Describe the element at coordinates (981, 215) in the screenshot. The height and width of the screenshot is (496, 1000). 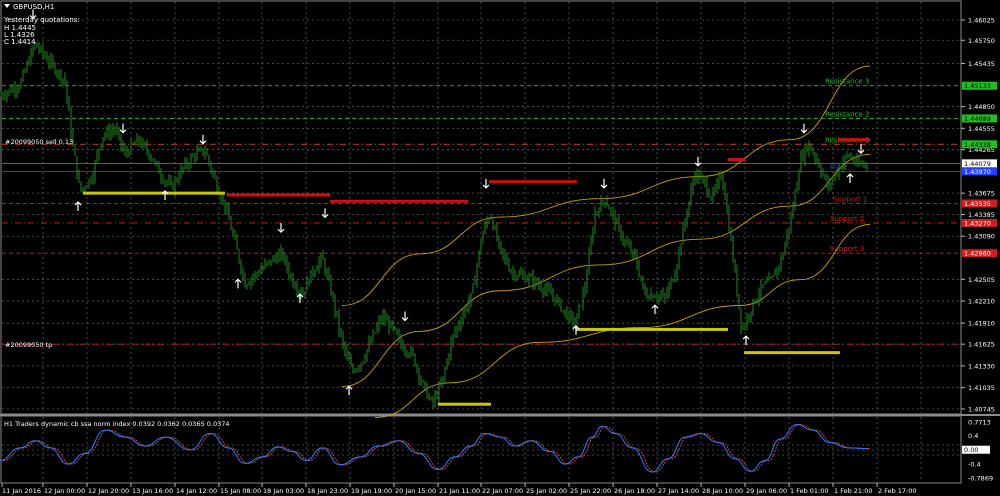
I see `price-tick-label: 1.43385` at that location.